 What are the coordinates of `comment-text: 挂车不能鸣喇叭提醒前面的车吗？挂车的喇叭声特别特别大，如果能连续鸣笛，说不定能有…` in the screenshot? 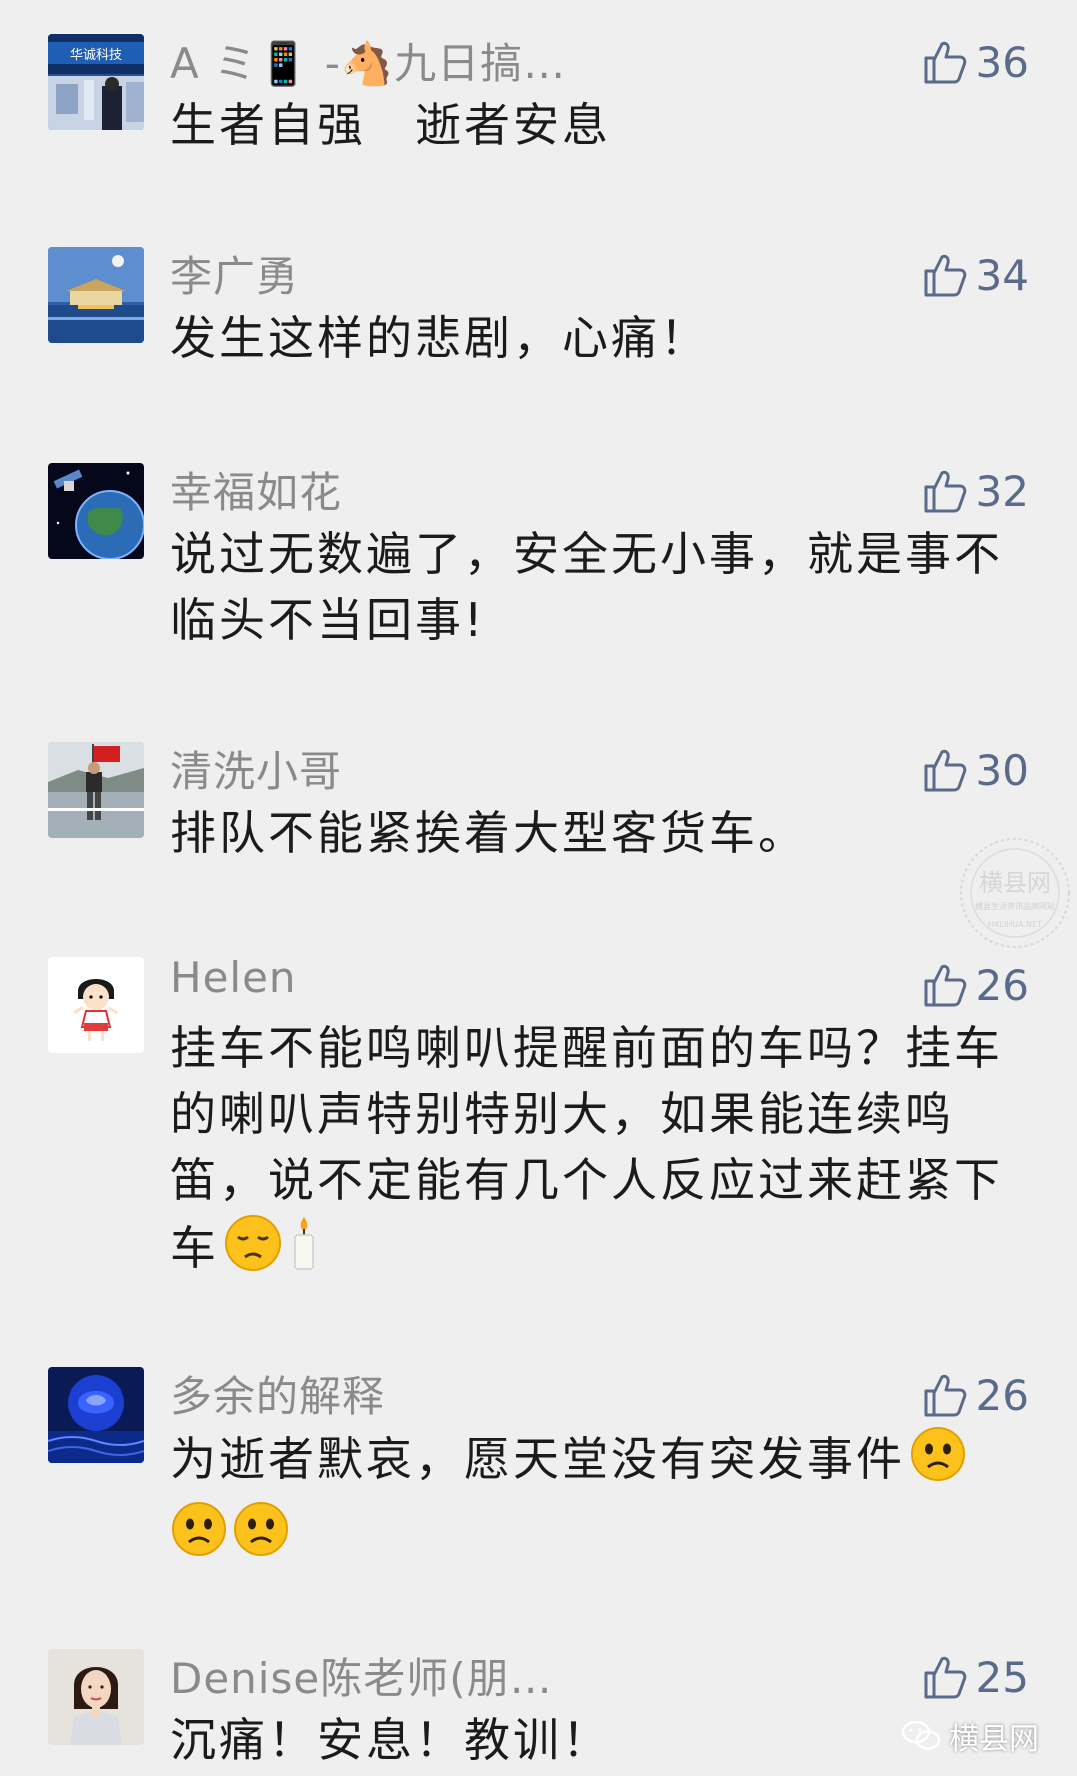 It's located at (595, 1152).